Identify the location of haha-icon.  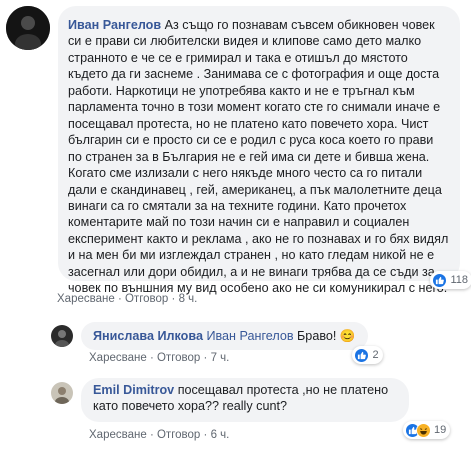
(423, 430).